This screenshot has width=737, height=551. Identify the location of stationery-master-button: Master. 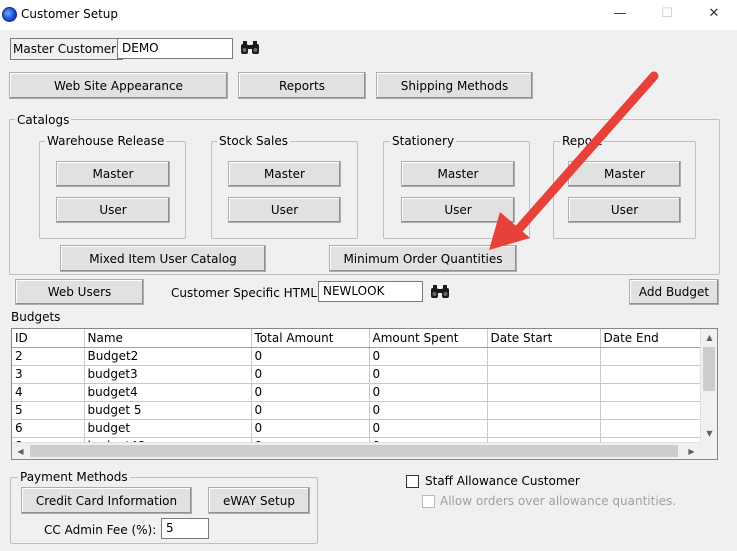
(458, 174).